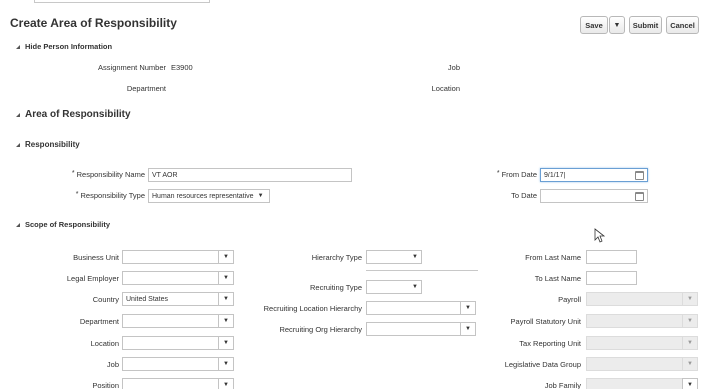 Image resolution: width=714 pixels, height=389 pixels. I want to click on responsibility-name-label-text: Responsibility Name, so click(110, 174).